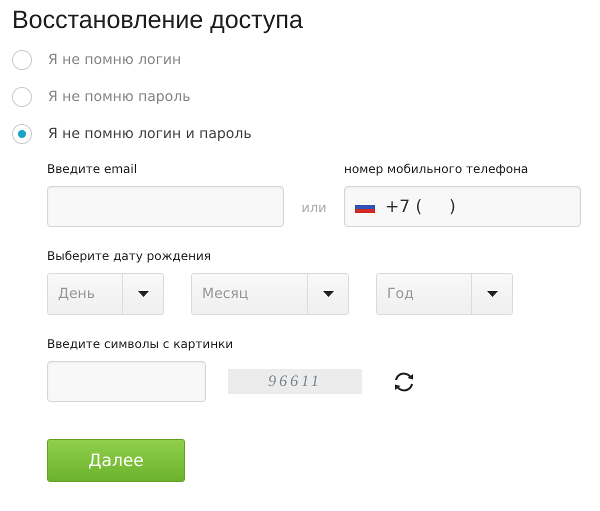  I want to click on radio-label: Я не помню логин, so click(115, 60).